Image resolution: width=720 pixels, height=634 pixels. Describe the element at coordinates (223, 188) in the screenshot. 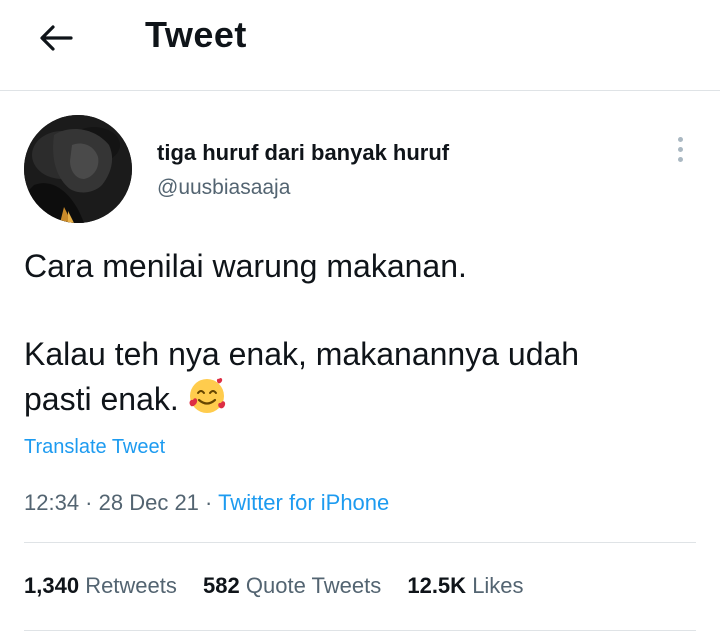

I see `author-handle: @uusbiasaaja` at that location.